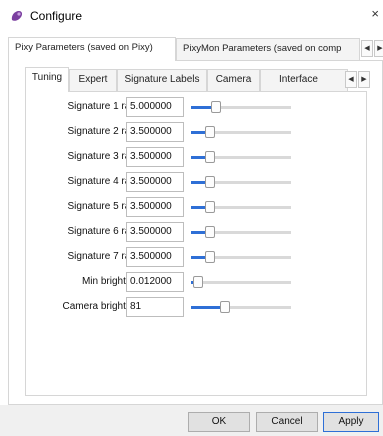 This screenshot has width=383, height=436. I want to click on param-value-input: 5.000000, so click(155, 107).